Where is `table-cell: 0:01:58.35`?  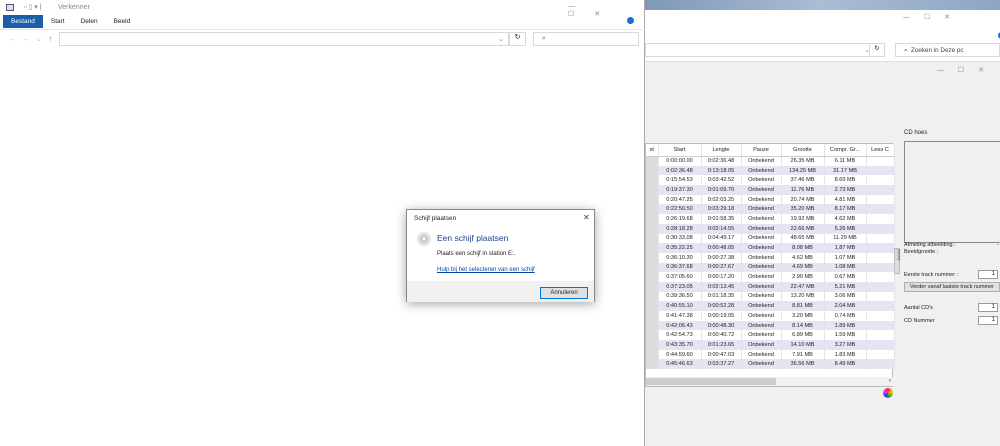 table-cell: 0:01:58.35 is located at coordinates (721, 219).